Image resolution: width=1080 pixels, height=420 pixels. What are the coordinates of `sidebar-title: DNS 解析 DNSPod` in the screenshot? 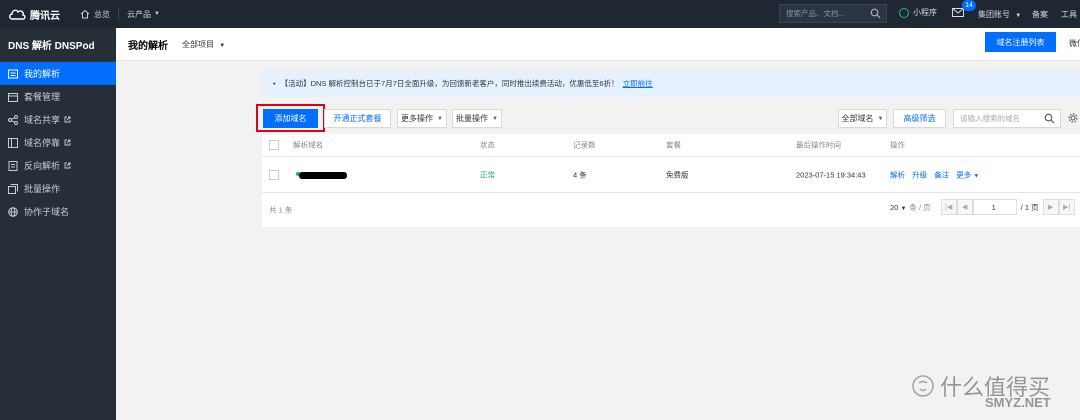 It's located at (58, 45).